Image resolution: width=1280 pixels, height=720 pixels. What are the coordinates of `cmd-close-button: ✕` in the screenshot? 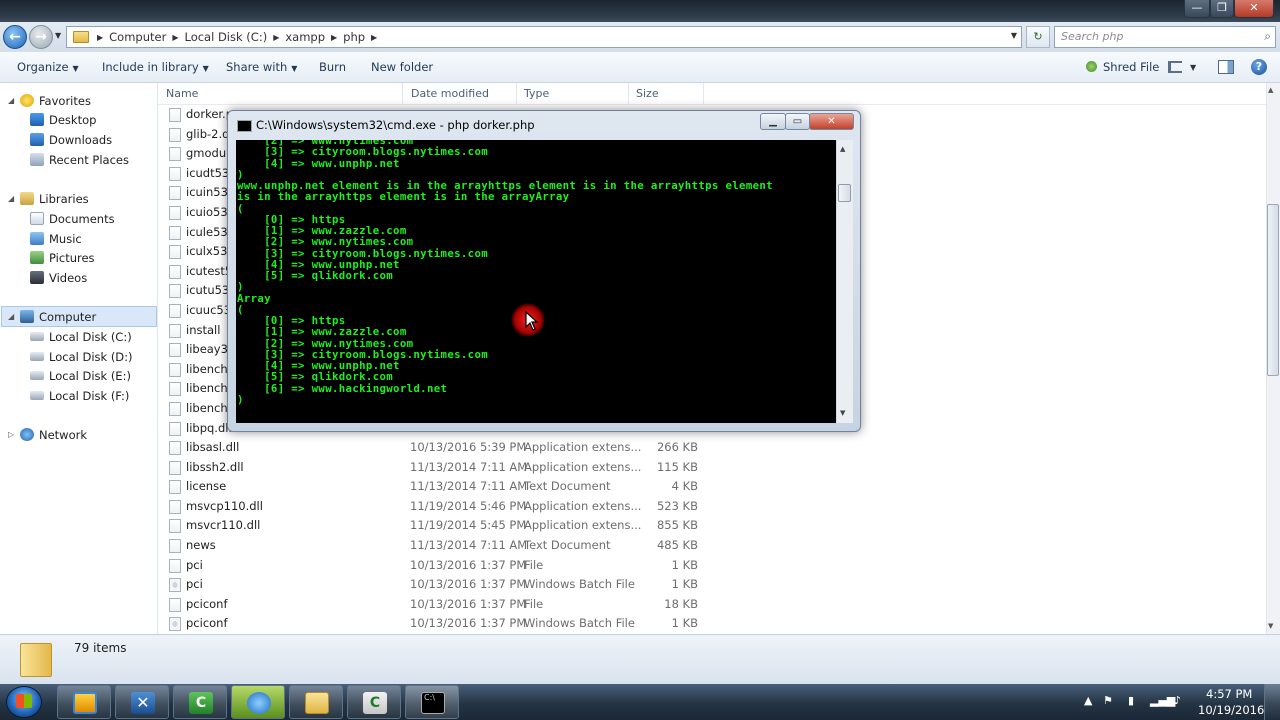 It's located at (831, 121).